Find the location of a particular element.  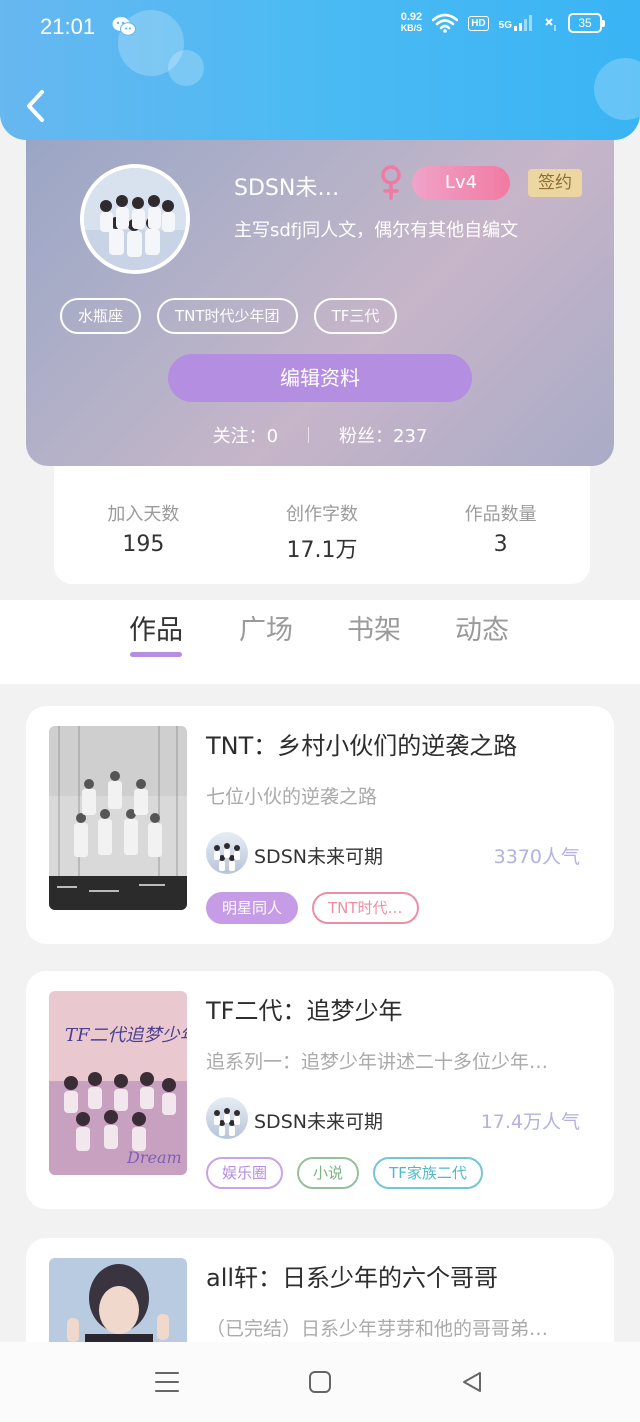

tab-bookshelf: 书架 is located at coordinates (374, 627).